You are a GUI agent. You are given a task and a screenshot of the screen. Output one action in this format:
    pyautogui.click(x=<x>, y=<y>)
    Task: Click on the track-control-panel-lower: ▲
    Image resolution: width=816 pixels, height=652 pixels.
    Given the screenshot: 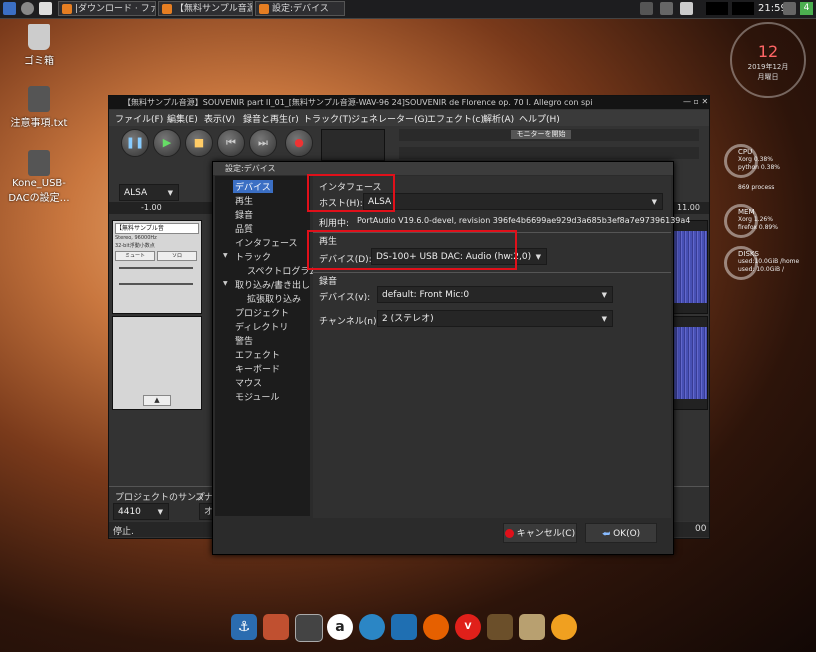 What is the action you would take?
    pyautogui.click(x=157, y=363)
    